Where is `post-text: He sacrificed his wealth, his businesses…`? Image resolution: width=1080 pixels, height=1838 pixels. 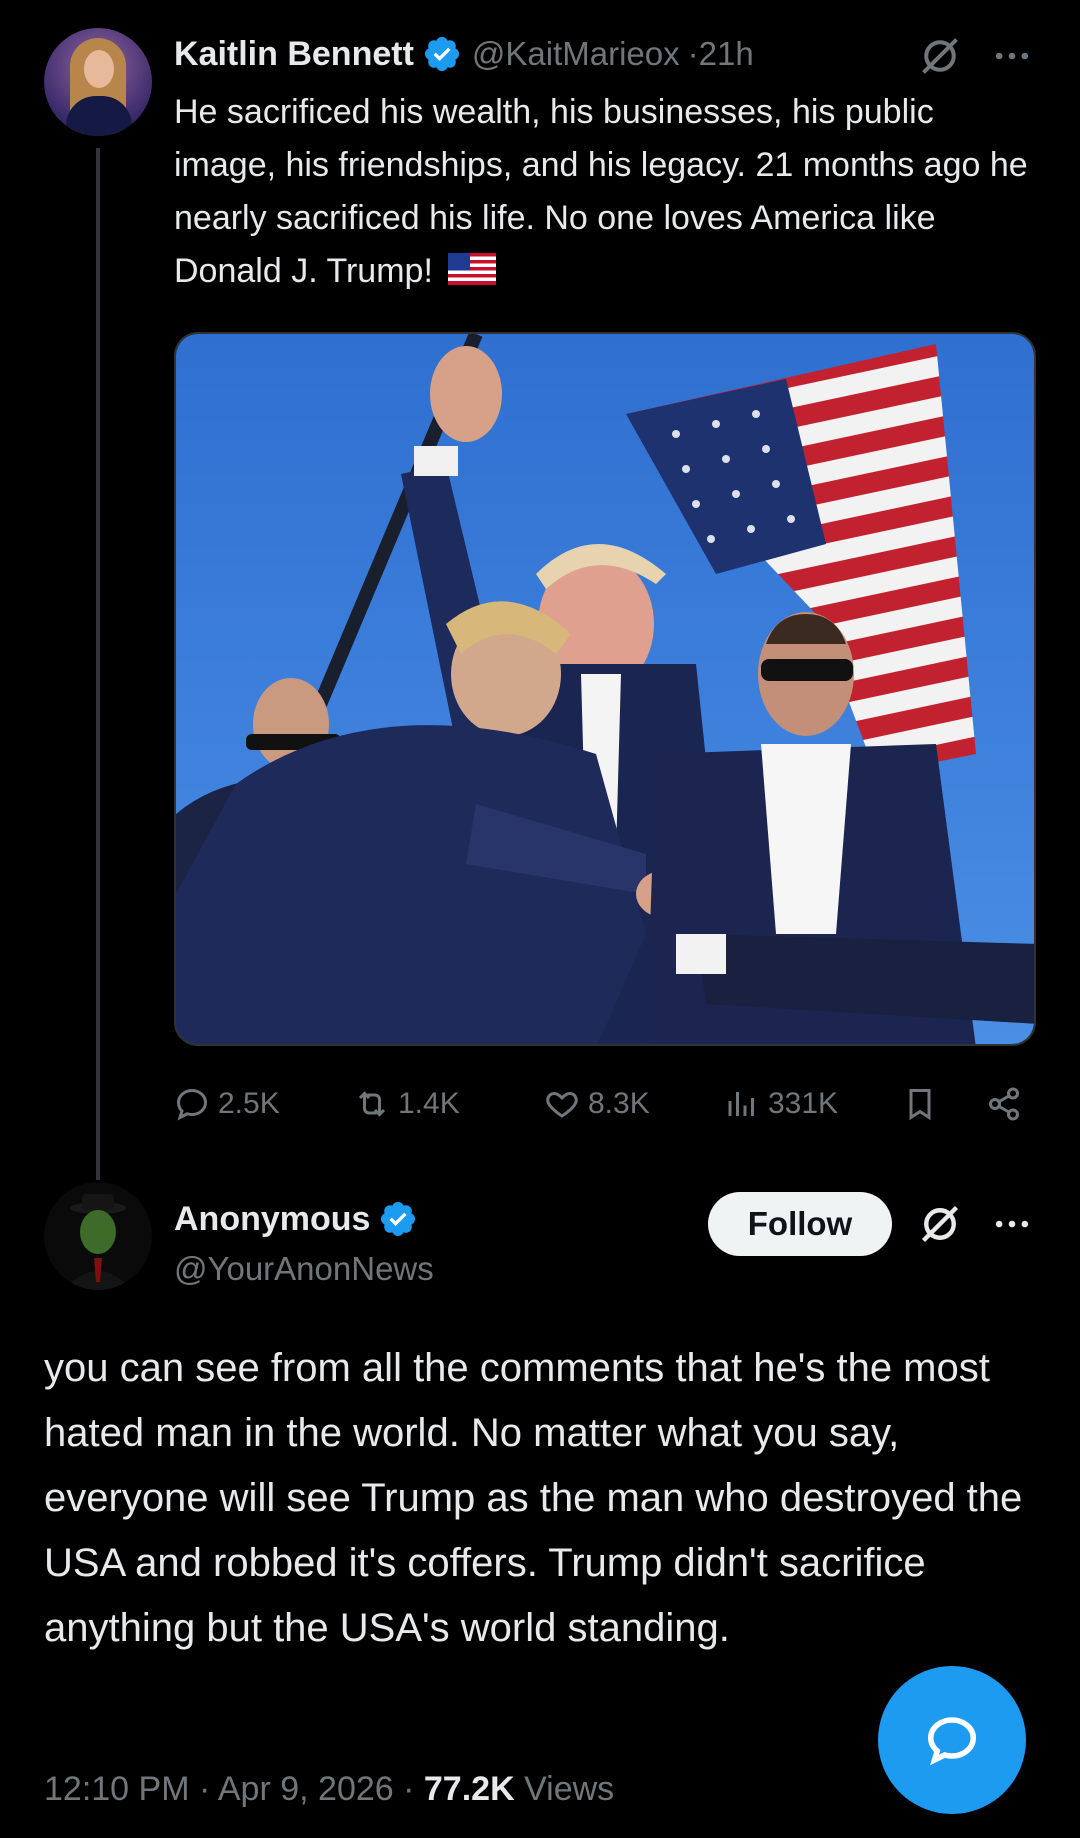 post-text: He sacrificed his wealth, his businesses… is located at coordinates (604, 192).